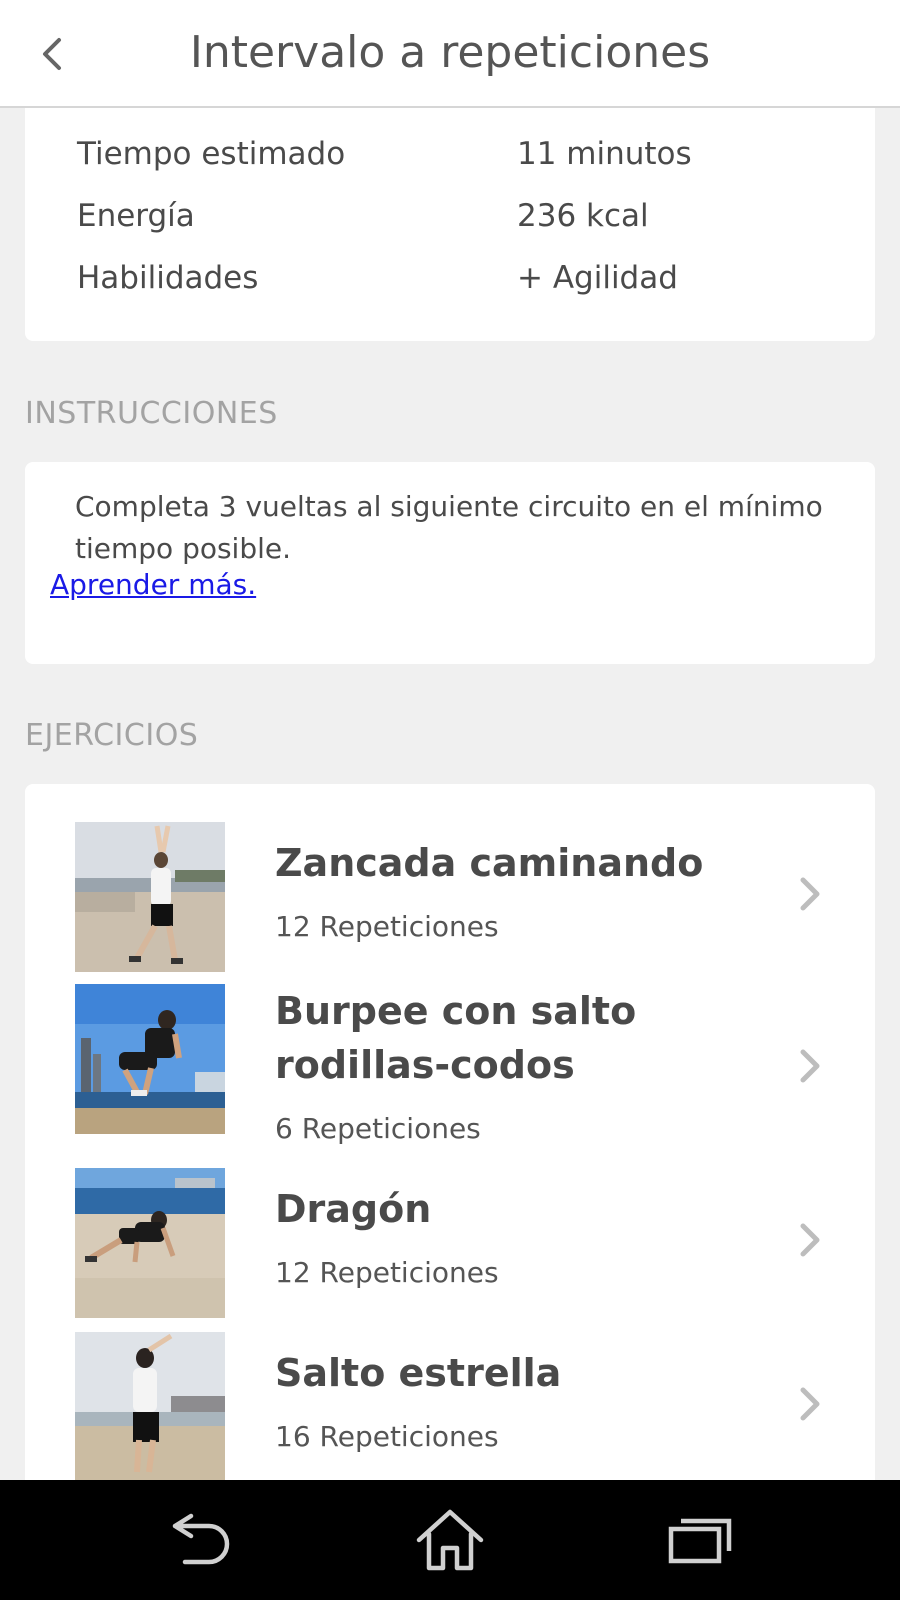 The width and height of the screenshot is (900, 1600). Describe the element at coordinates (168, 278) in the screenshot. I see `stat-label: Habilidades` at that location.